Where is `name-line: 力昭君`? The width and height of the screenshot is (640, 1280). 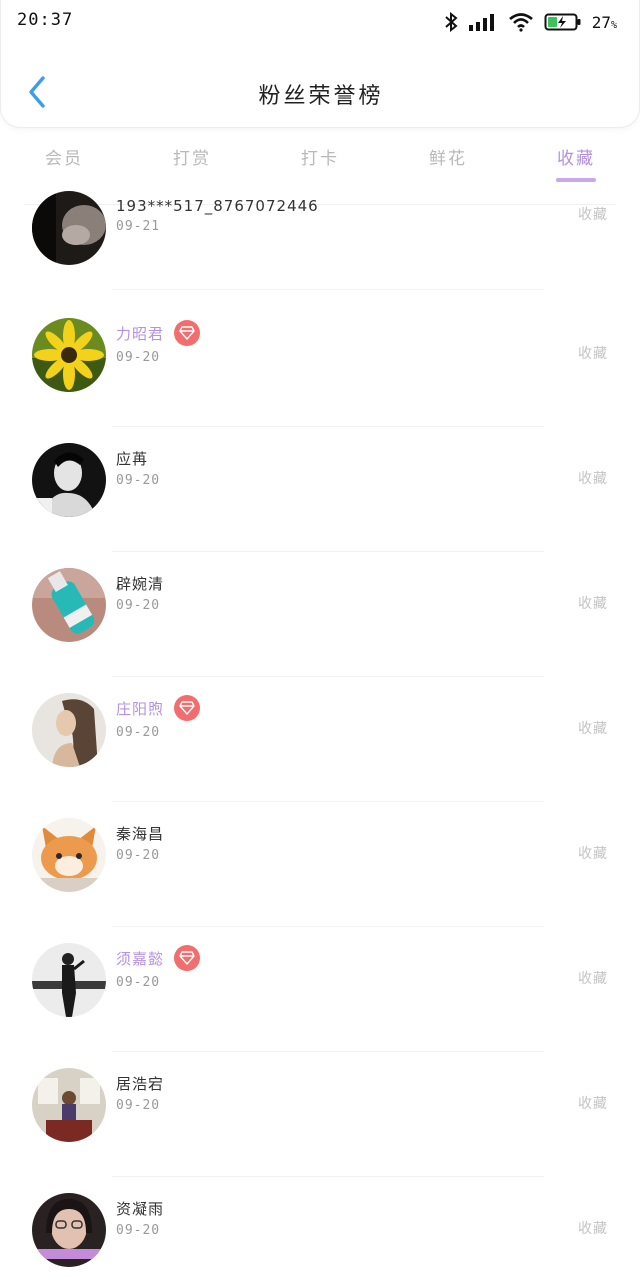 name-line: 力昭君 is located at coordinates (158, 333).